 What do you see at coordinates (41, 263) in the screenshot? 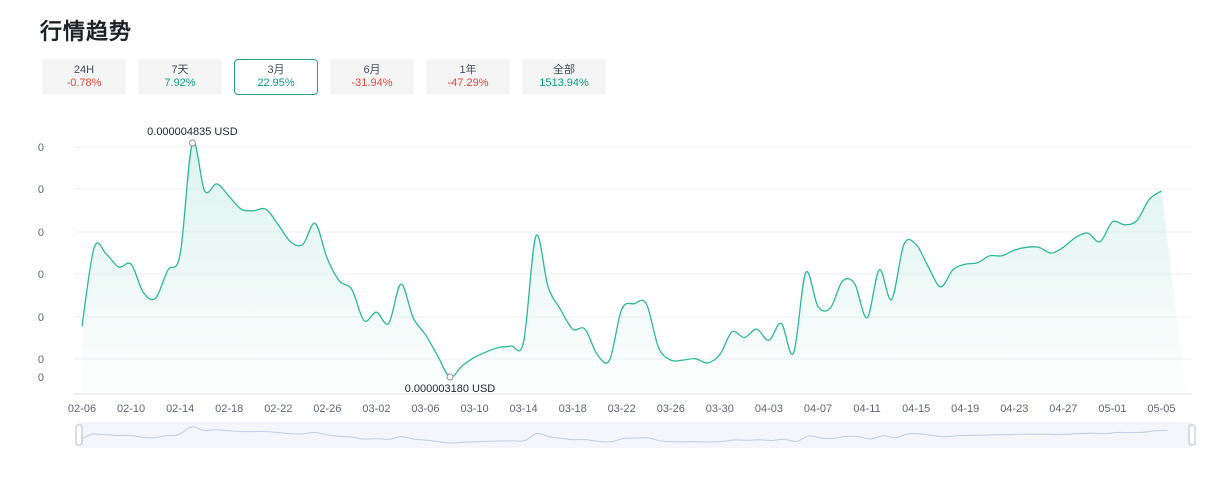
I see `y-axis-labels: 0 0 0 0 0 0 0` at bounding box center [41, 263].